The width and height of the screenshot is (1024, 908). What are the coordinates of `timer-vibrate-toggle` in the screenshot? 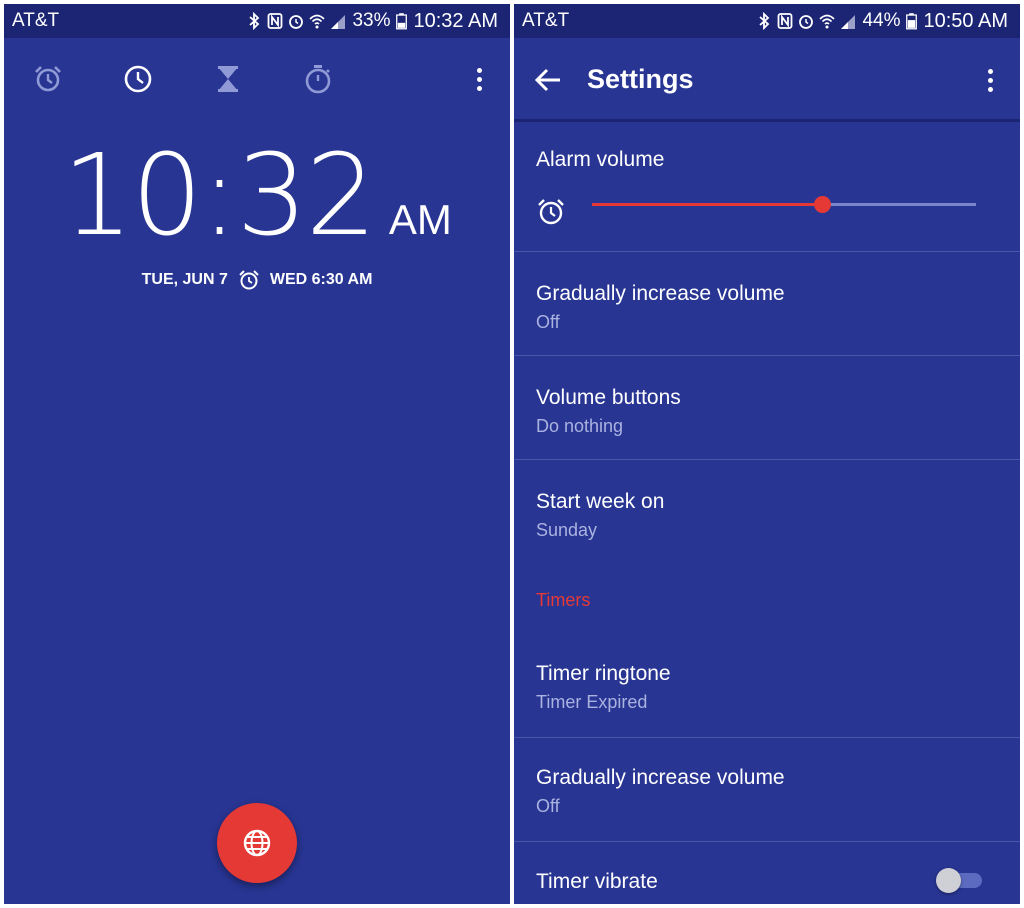 It's located at (959, 880).